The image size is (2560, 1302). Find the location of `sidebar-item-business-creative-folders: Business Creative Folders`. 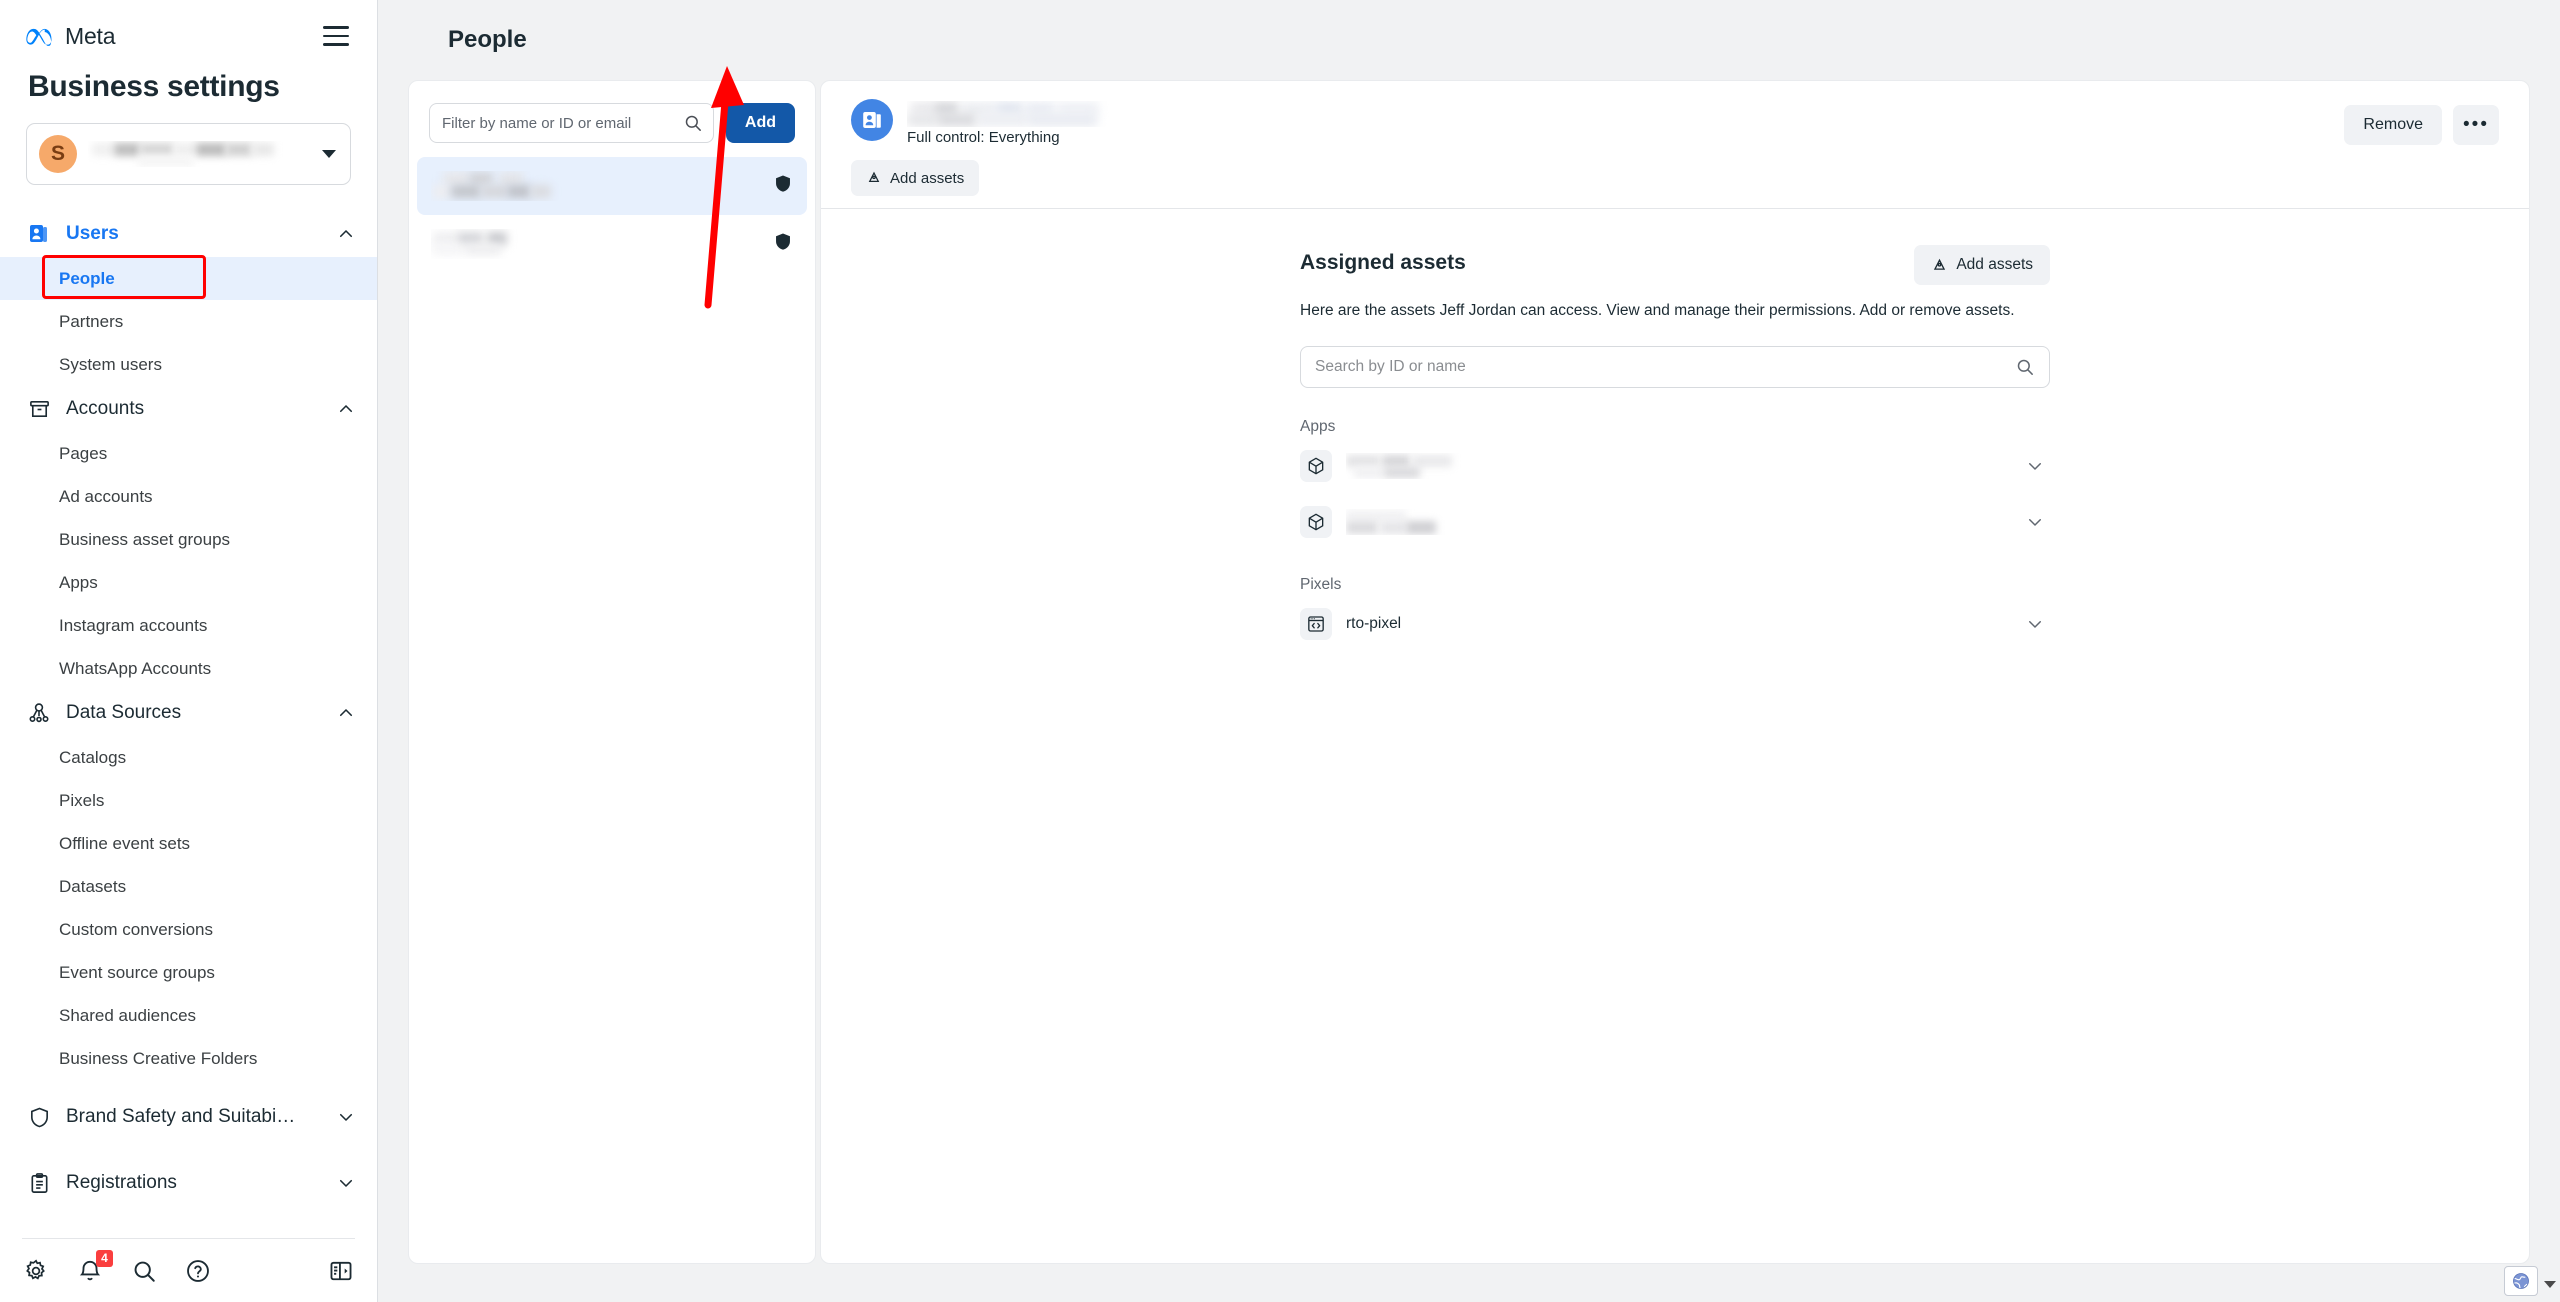

sidebar-item-business-creative-folders: Business Creative Folders is located at coordinates (188, 1058).